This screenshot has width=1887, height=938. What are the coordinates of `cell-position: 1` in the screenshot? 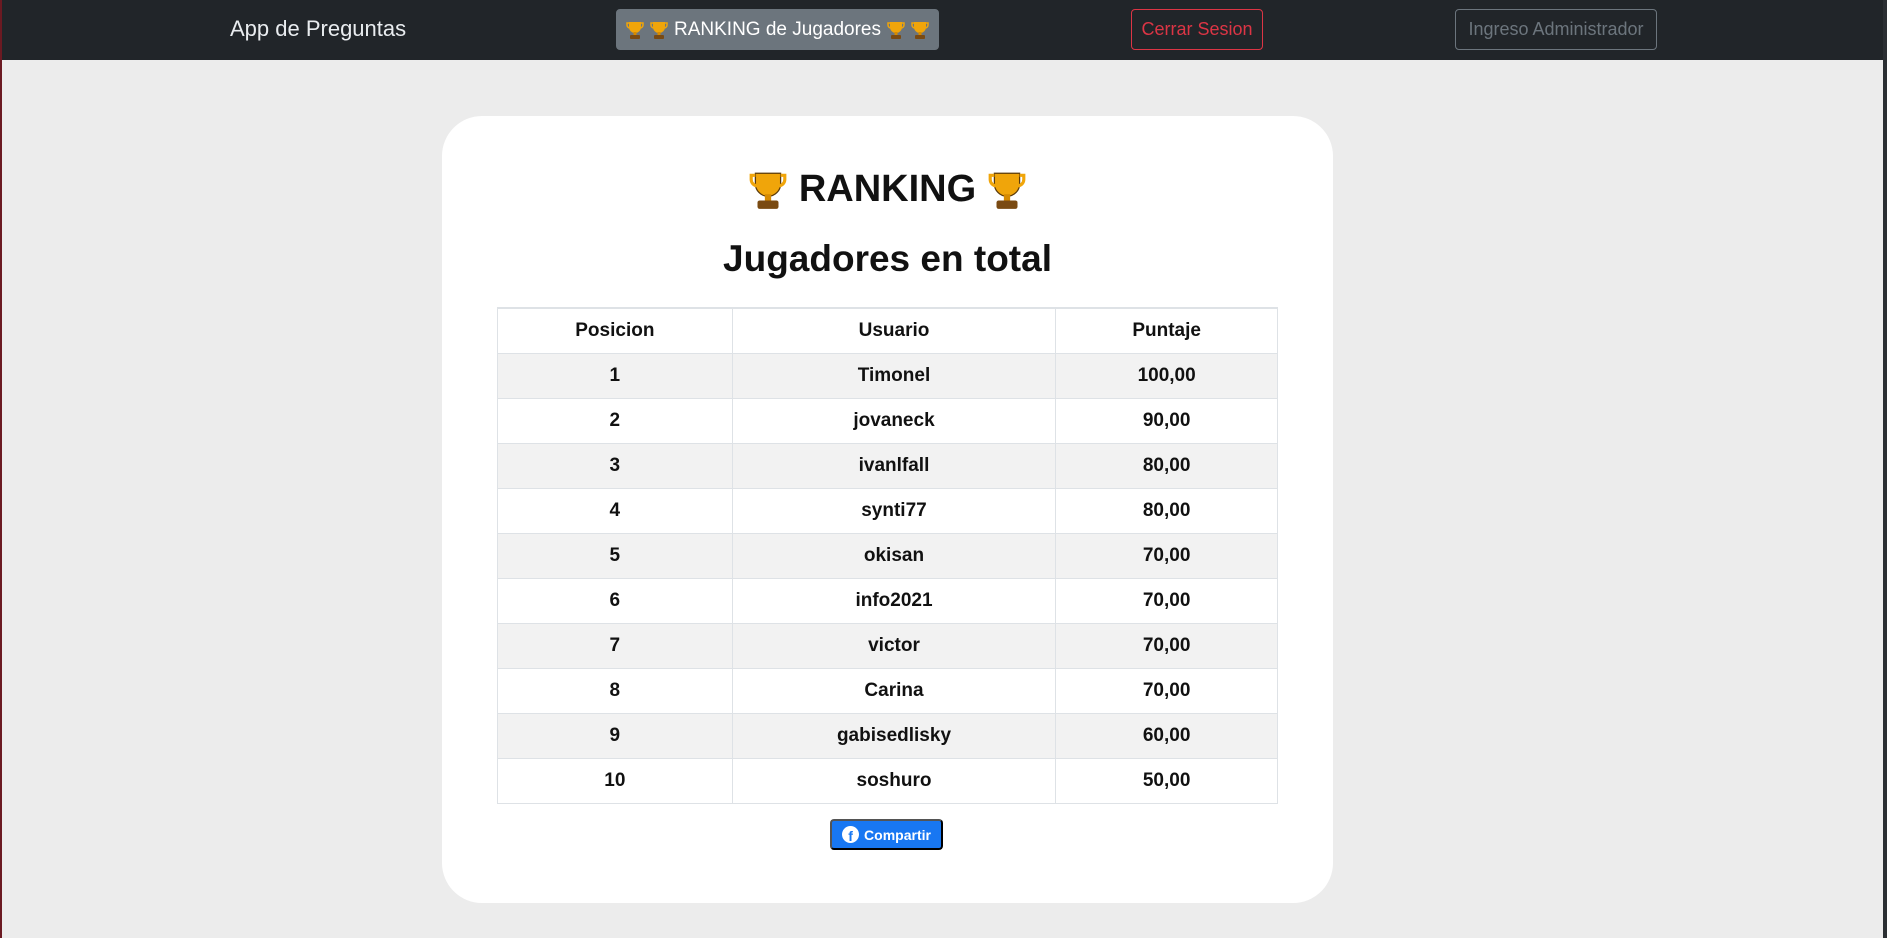 It's located at (615, 375).